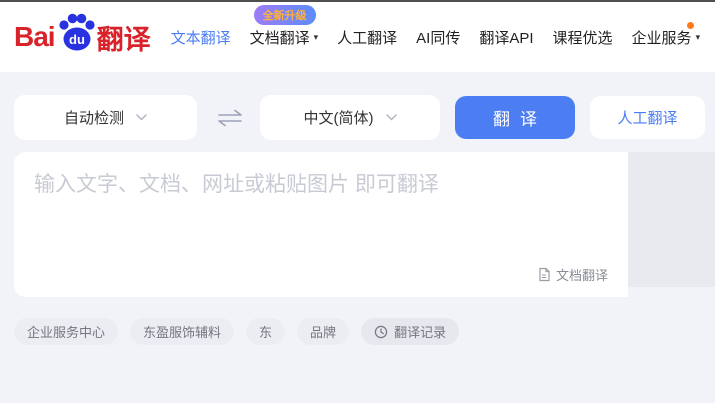 The height and width of the screenshot is (403, 715). What do you see at coordinates (666, 34) in the screenshot?
I see `nav-enterprise-services: 企业服务 ▾` at bounding box center [666, 34].